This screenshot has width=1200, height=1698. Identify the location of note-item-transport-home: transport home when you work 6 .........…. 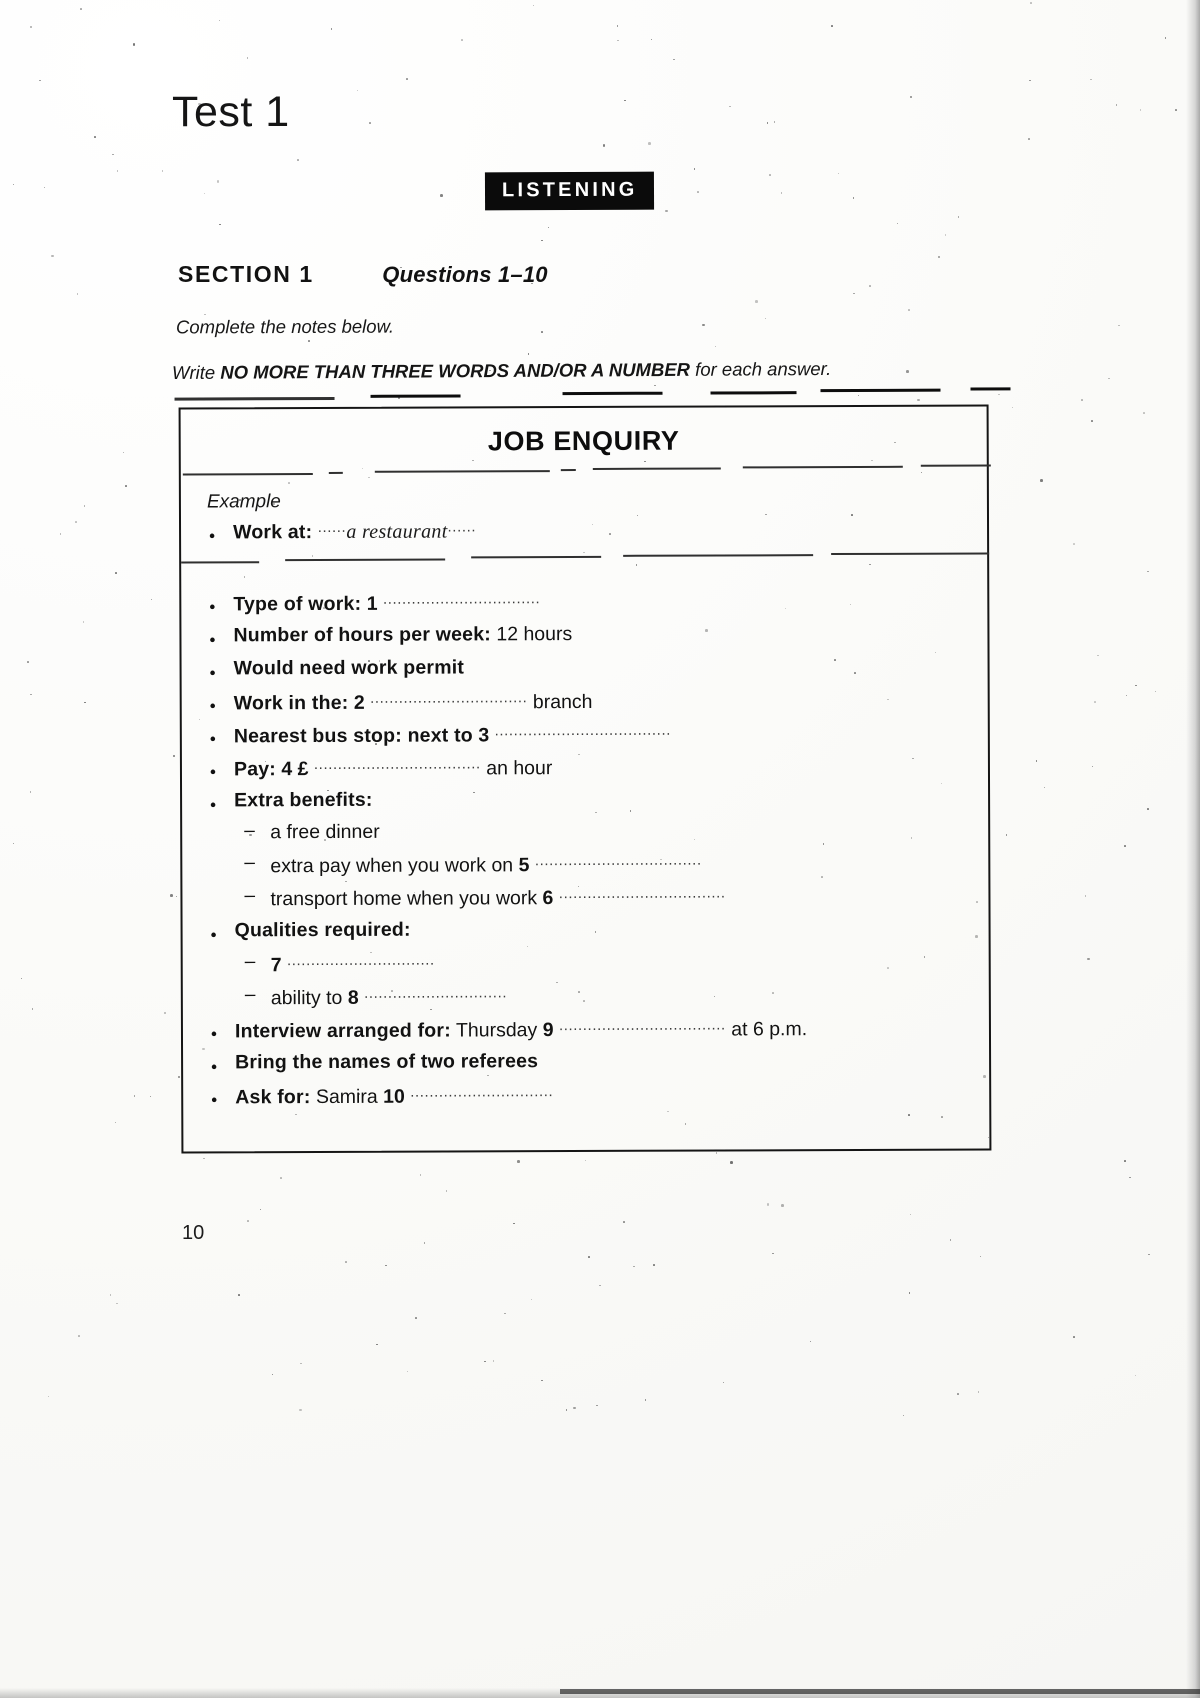
(497, 897).